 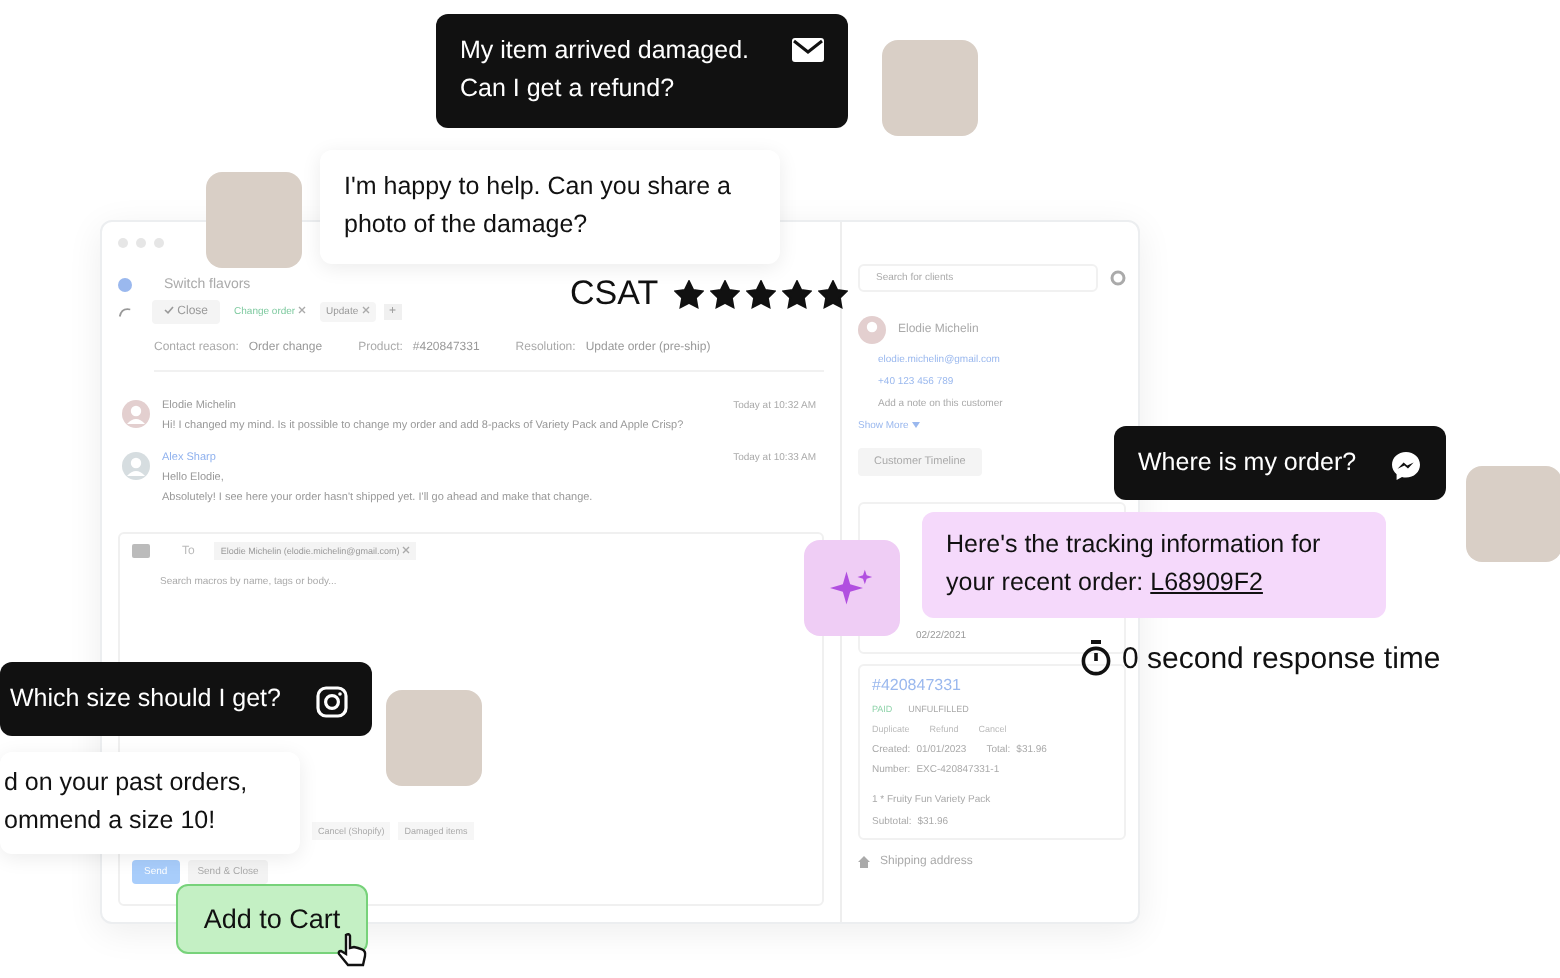 What do you see at coordinates (614, 294) in the screenshot?
I see `csat-label: CSAT` at bounding box center [614, 294].